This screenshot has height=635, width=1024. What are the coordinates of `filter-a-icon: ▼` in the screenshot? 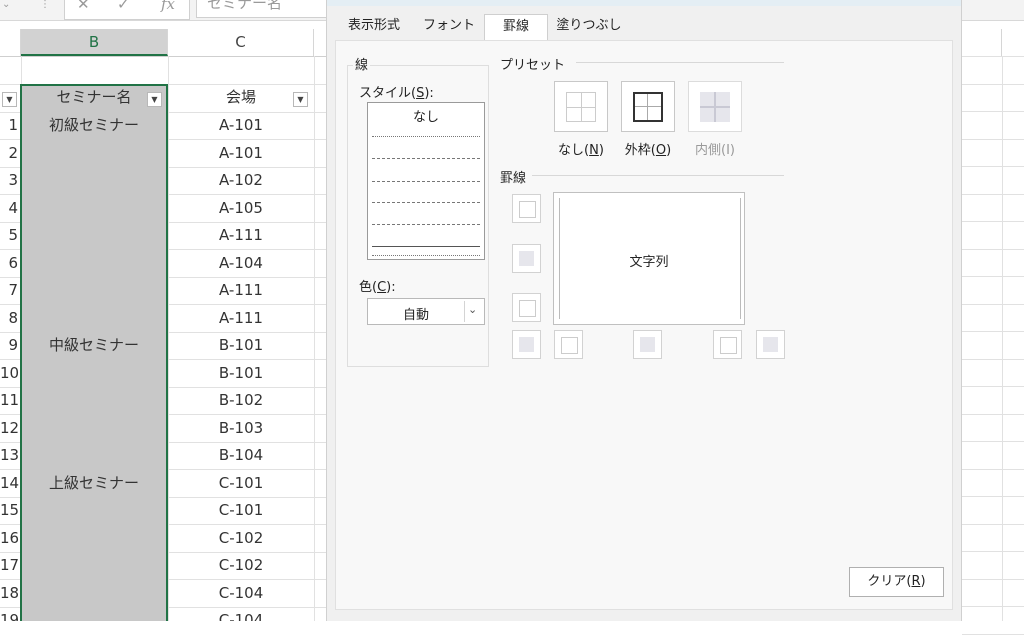 It's located at (9, 99).